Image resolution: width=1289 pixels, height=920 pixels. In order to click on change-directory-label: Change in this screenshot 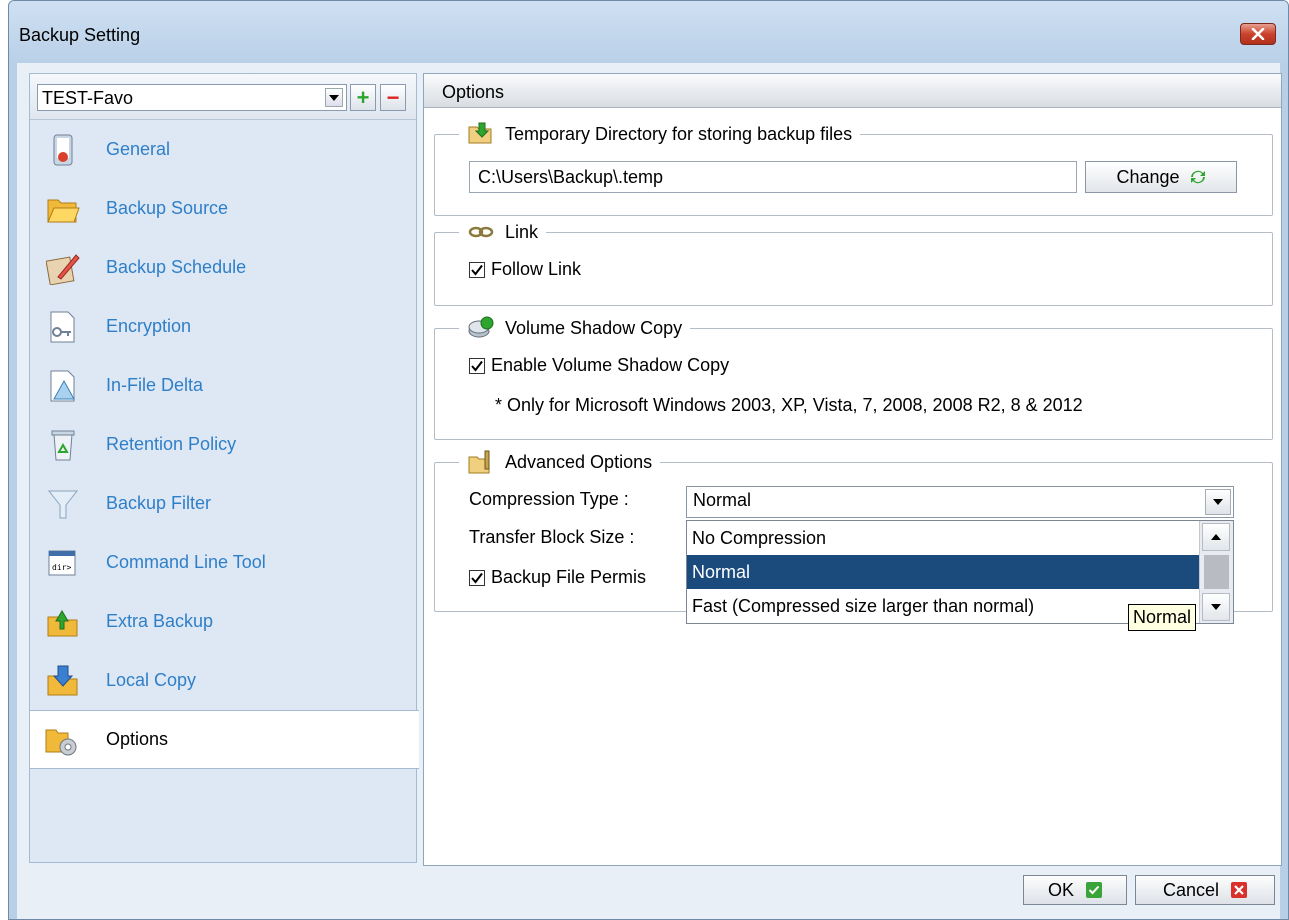, I will do `click(1148, 176)`.